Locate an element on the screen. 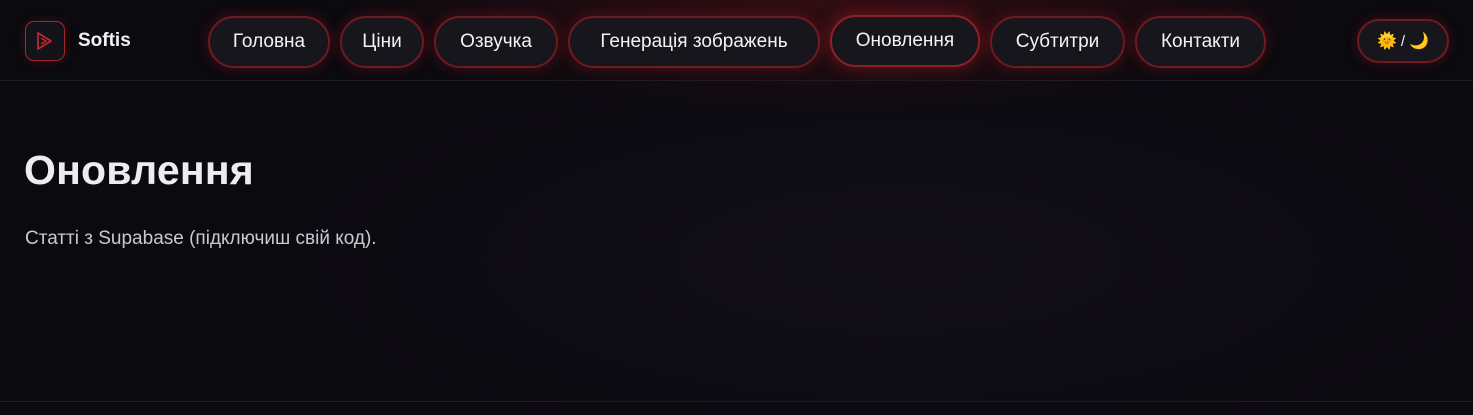 The image size is (1473, 415). sun-icon: 🌞 is located at coordinates (1386, 41).